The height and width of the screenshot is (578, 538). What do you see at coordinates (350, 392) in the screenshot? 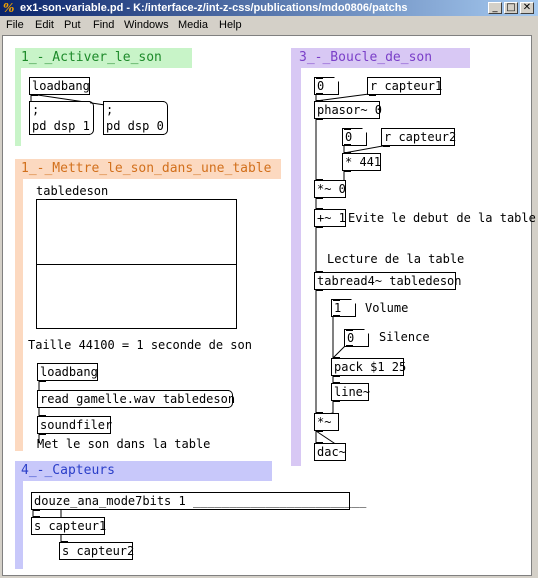
I see `line-object: line~` at bounding box center [350, 392].